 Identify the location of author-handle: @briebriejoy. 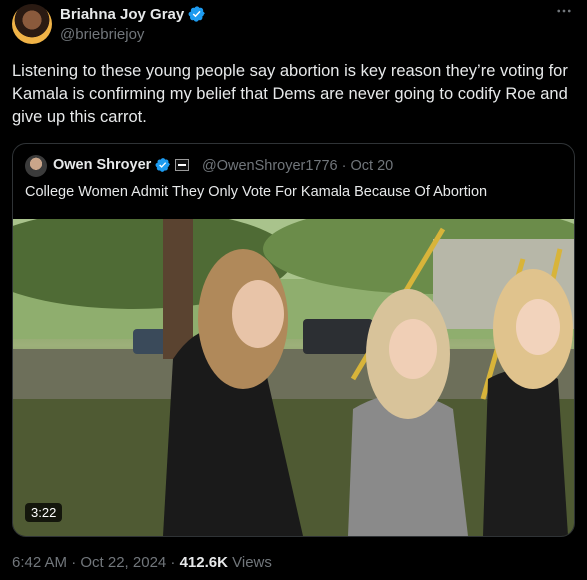
(102, 34).